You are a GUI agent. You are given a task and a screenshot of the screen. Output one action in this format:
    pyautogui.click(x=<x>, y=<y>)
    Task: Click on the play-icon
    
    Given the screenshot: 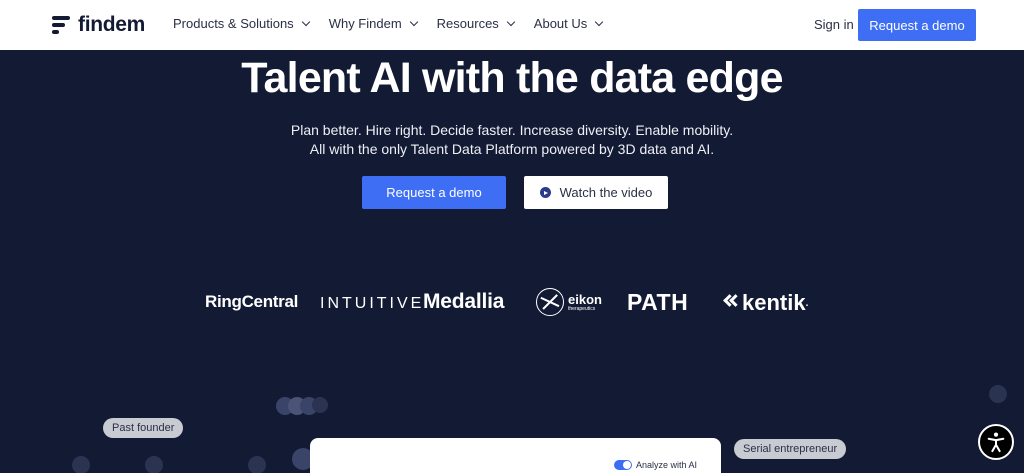 What is the action you would take?
    pyautogui.click(x=545, y=192)
    